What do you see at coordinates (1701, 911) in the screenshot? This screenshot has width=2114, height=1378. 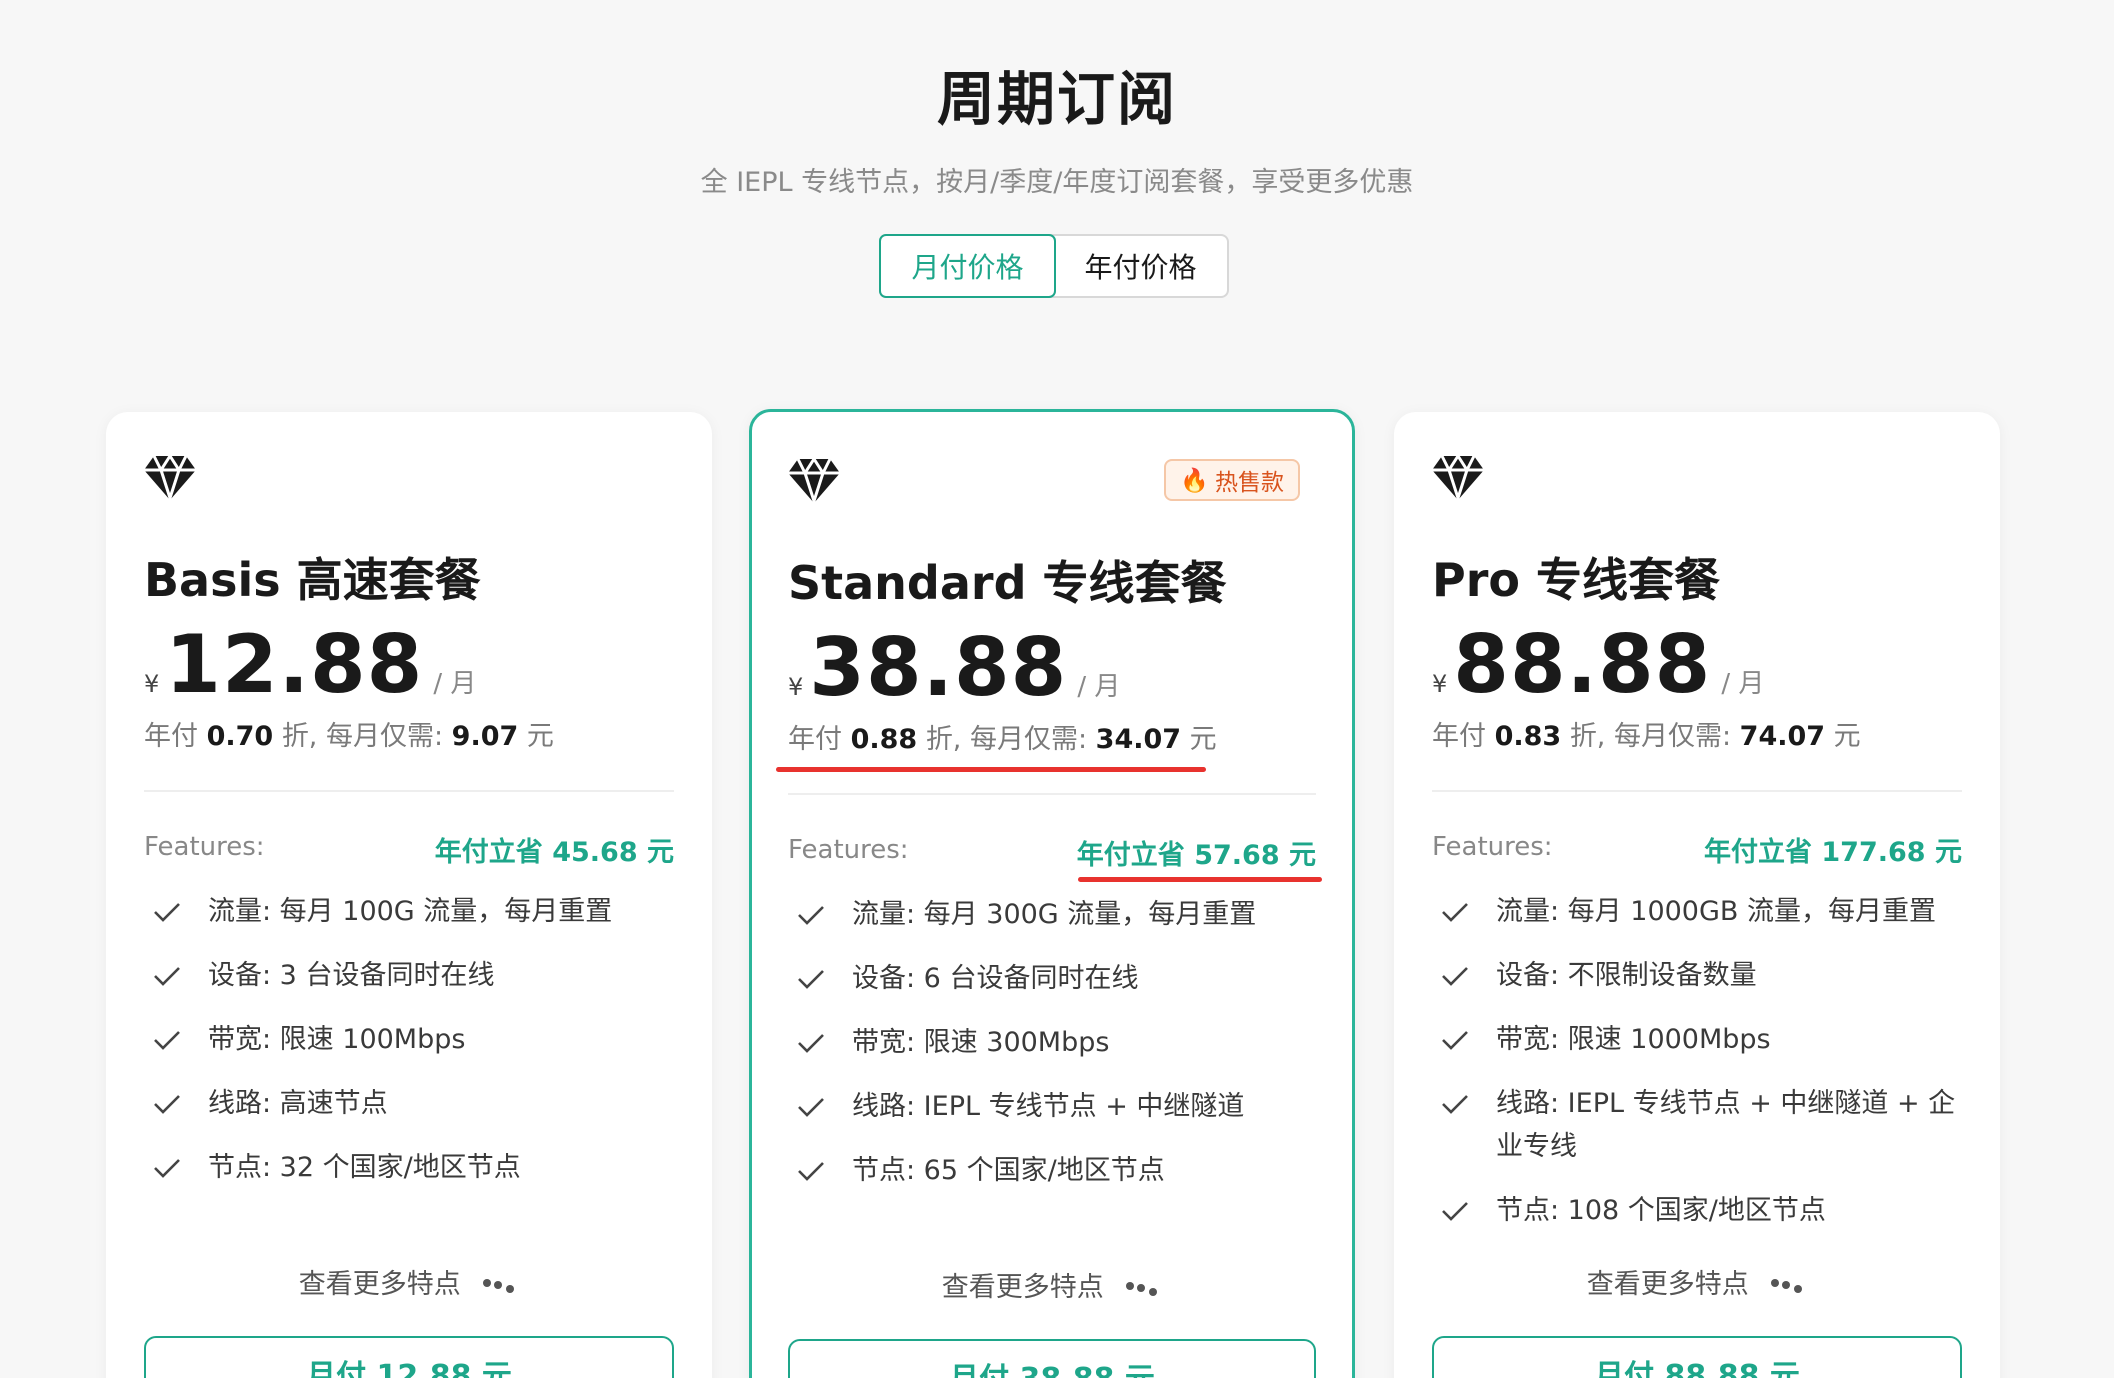 I see `feature-item: 流量: 每月 1000GB 流量，每月重置` at bounding box center [1701, 911].